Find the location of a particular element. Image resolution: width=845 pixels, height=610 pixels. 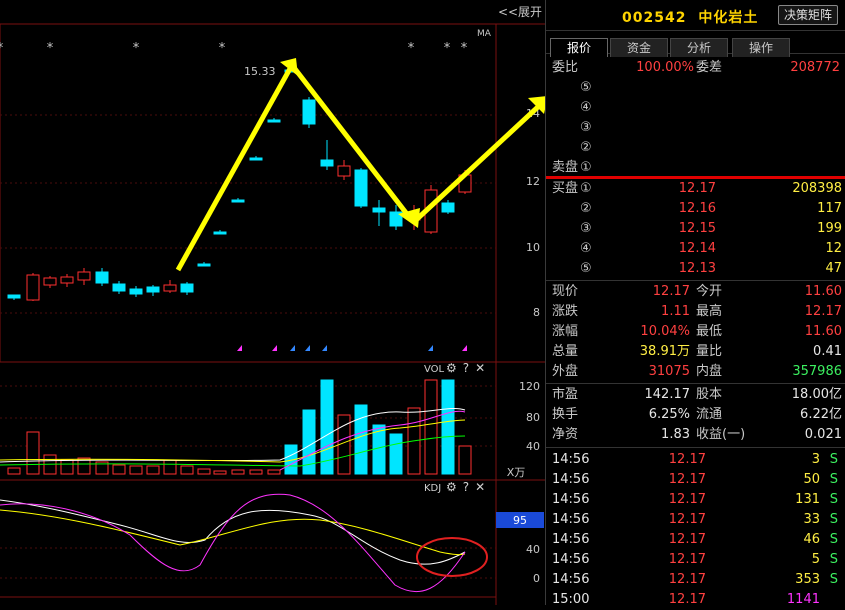

sell-level-index: ① is located at coordinates (586, 167).